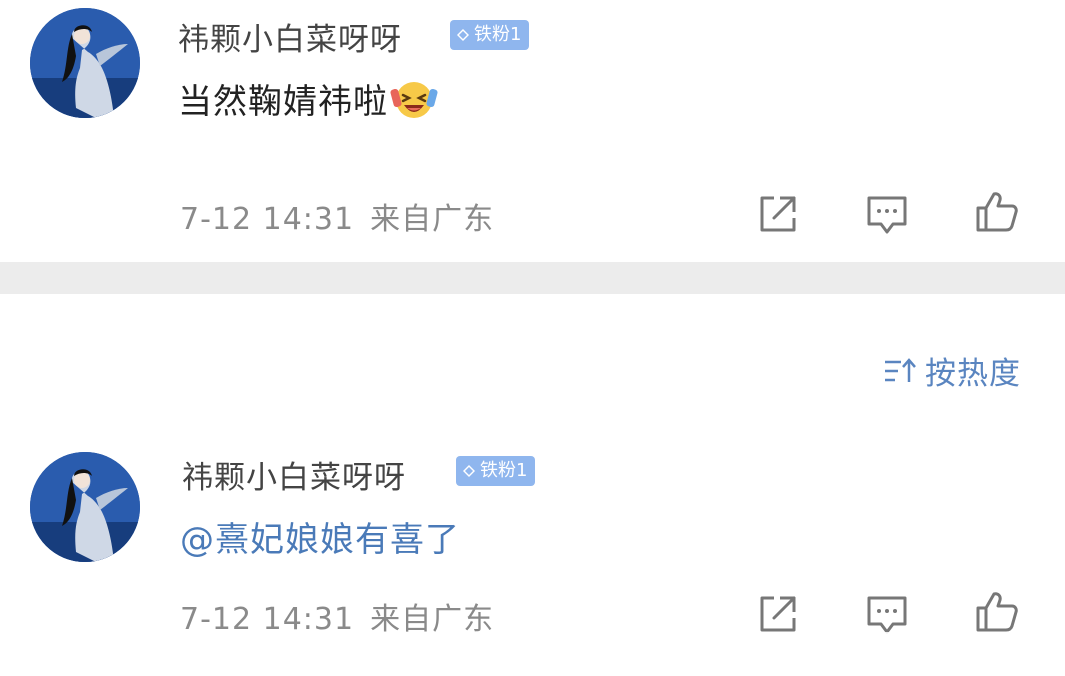  Describe the element at coordinates (414, 99) in the screenshot. I see `laugh-cry-emoji` at that location.